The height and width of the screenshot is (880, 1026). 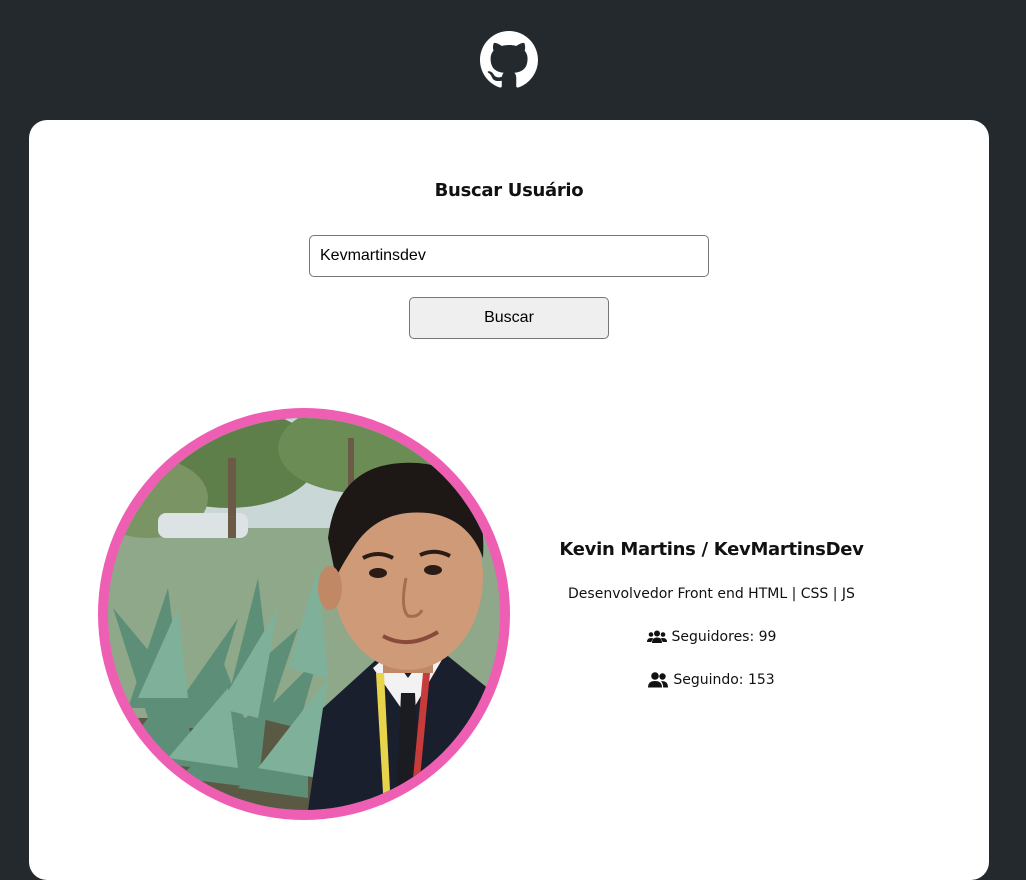 What do you see at coordinates (724, 637) in the screenshot?
I see `followers-text: Seguidores: 99` at bounding box center [724, 637].